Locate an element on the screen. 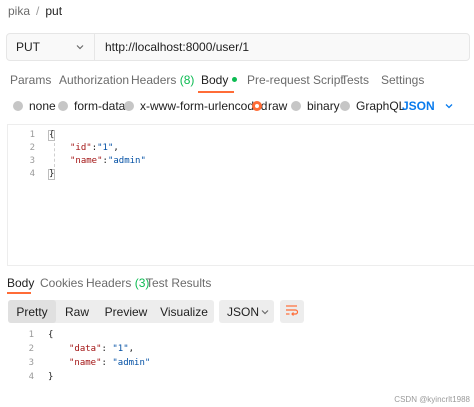 This screenshot has height=407, width=474. wrap-lines-icon is located at coordinates (292, 311).